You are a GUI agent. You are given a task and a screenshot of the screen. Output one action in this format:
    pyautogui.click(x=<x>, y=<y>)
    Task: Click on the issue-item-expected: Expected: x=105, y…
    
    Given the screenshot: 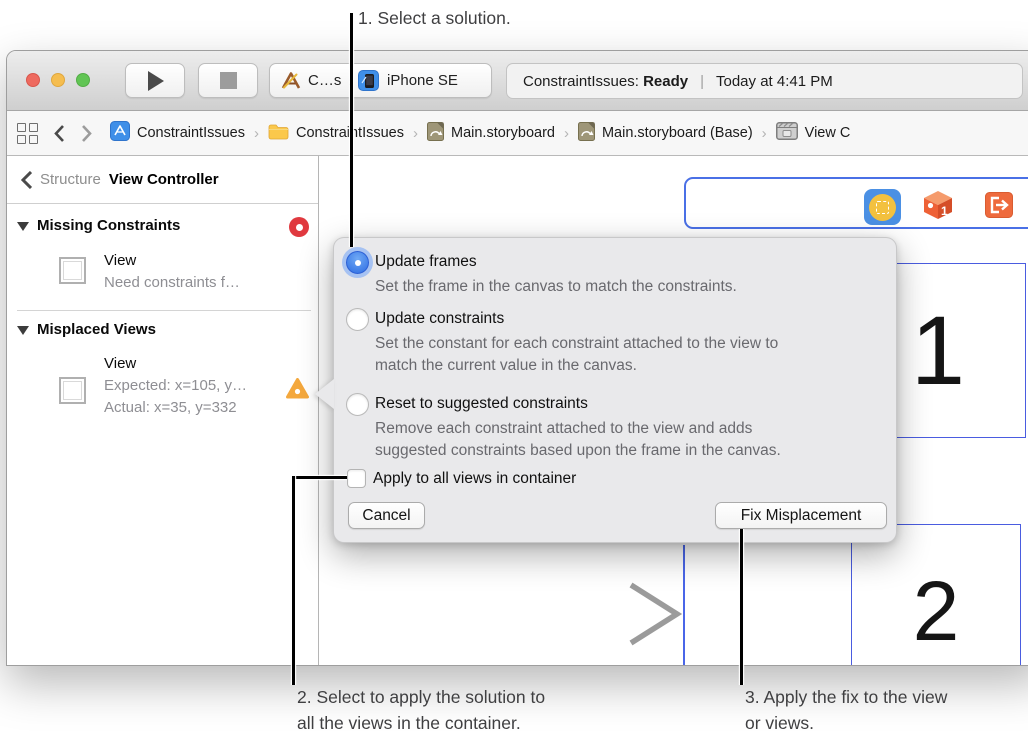 What is the action you would take?
    pyautogui.click(x=175, y=385)
    